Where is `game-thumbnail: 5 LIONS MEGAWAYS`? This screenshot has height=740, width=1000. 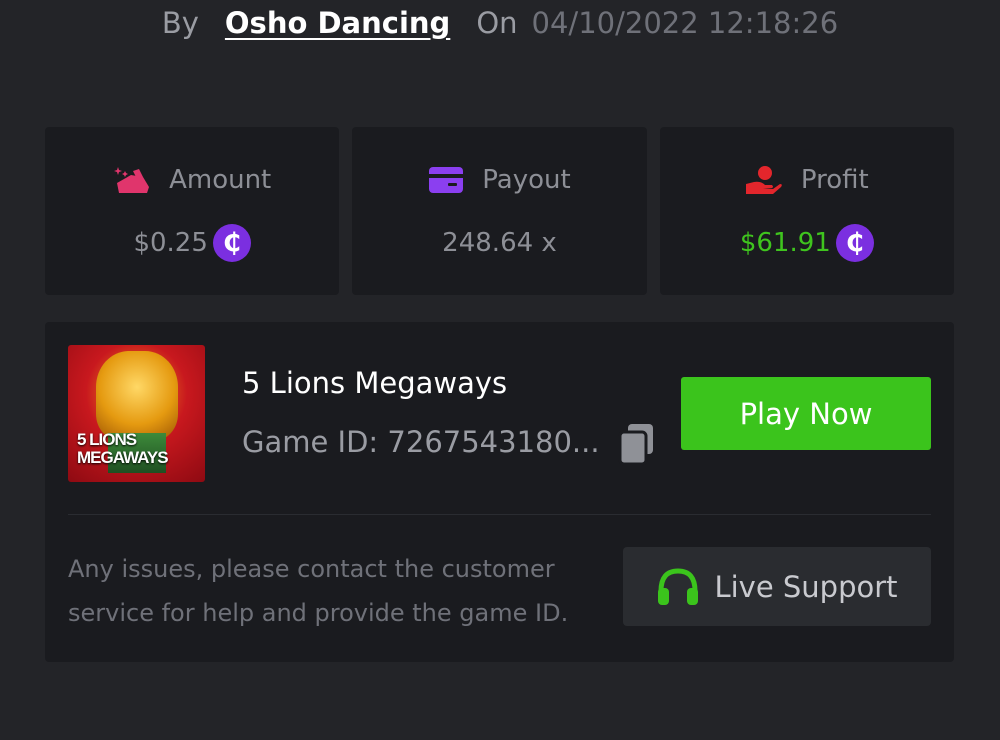
game-thumbnail: 5 LIONS MEGAWAYS is located at coordinates (136, 413).